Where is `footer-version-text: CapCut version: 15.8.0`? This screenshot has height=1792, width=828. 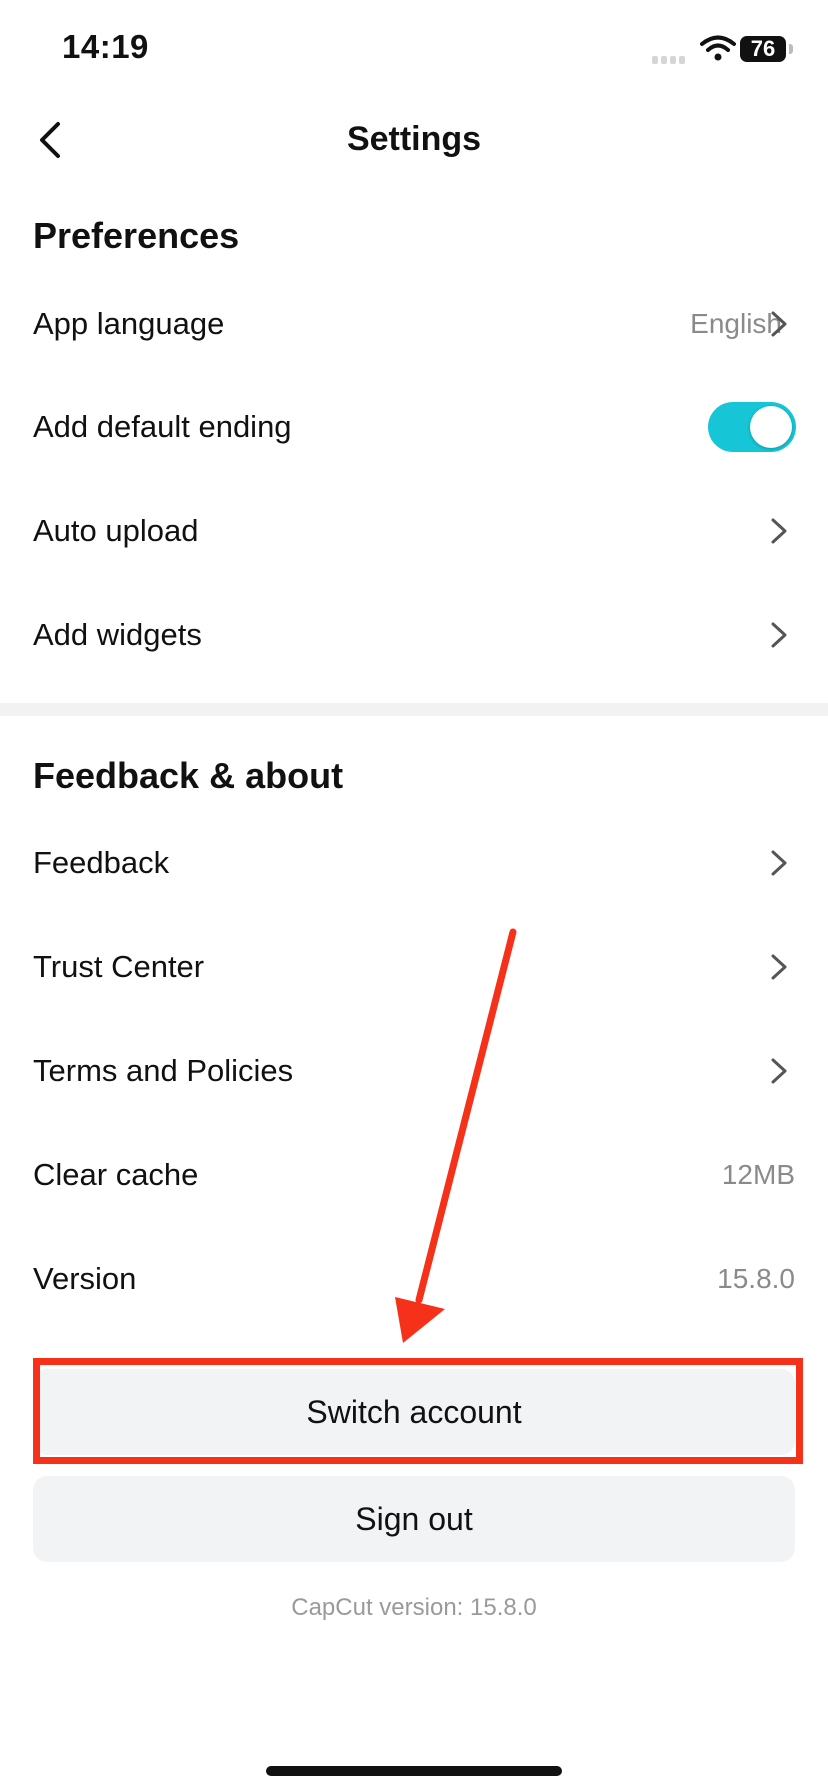
footer-version-text: CapCut version: 15.8.0 is located at coordinates (414, 1607).